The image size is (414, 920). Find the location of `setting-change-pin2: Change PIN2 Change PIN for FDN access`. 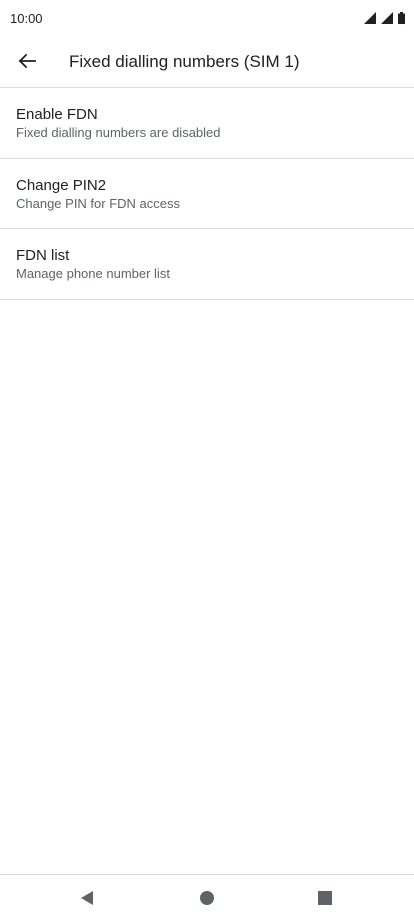

setting-change-pin2: Change PIN2 Change PIN for FDN access is located at coordinates (207, 194).